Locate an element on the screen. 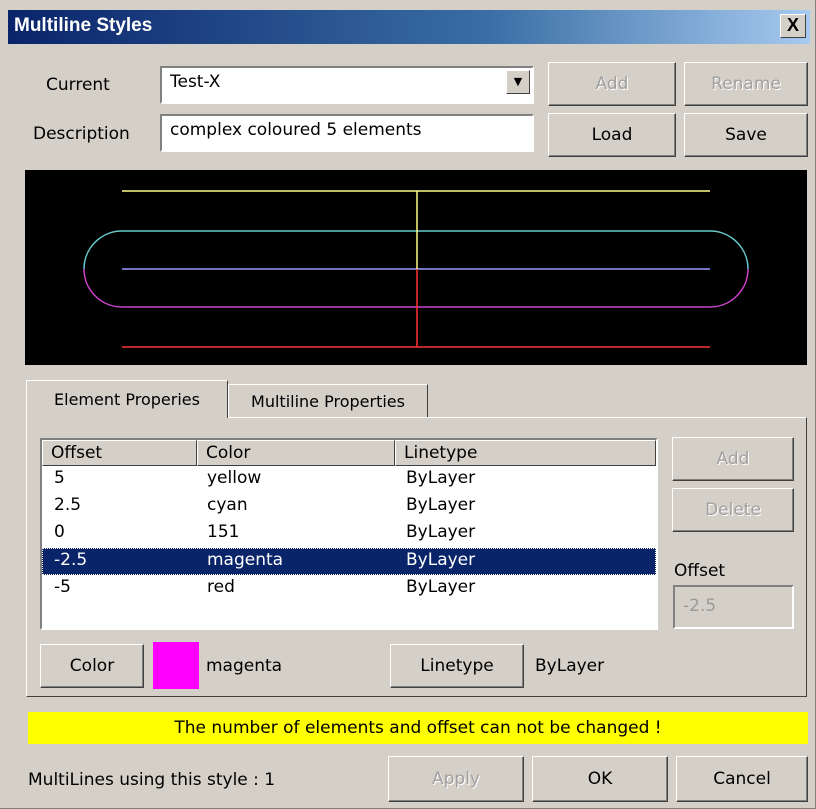  table-row: 2.5 cyan ByLayer is located at coordinates (349, 506).